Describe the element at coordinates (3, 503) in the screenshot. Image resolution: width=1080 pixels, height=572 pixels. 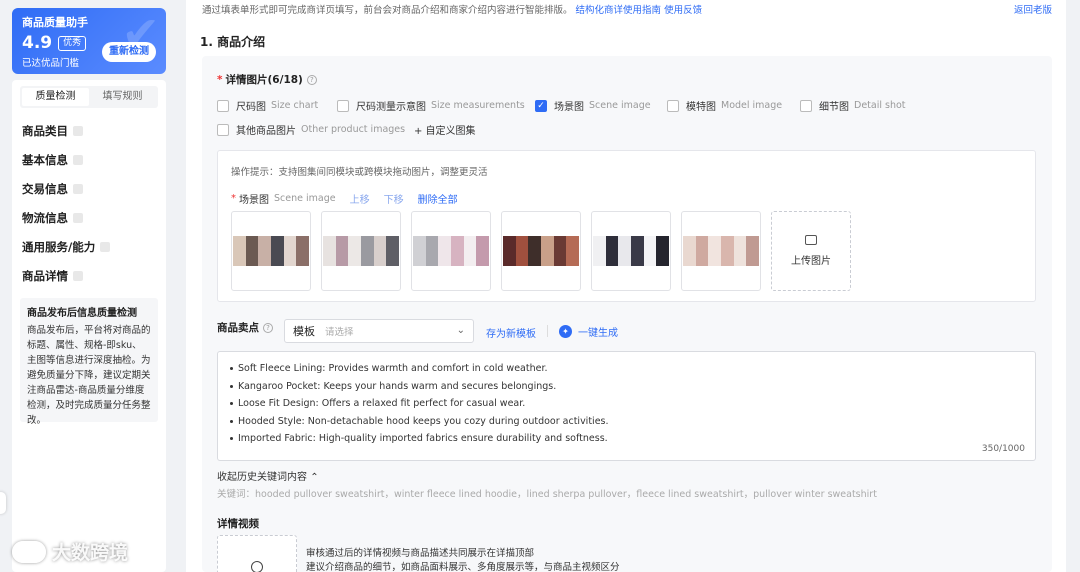
I see `floating-handle` at that location.